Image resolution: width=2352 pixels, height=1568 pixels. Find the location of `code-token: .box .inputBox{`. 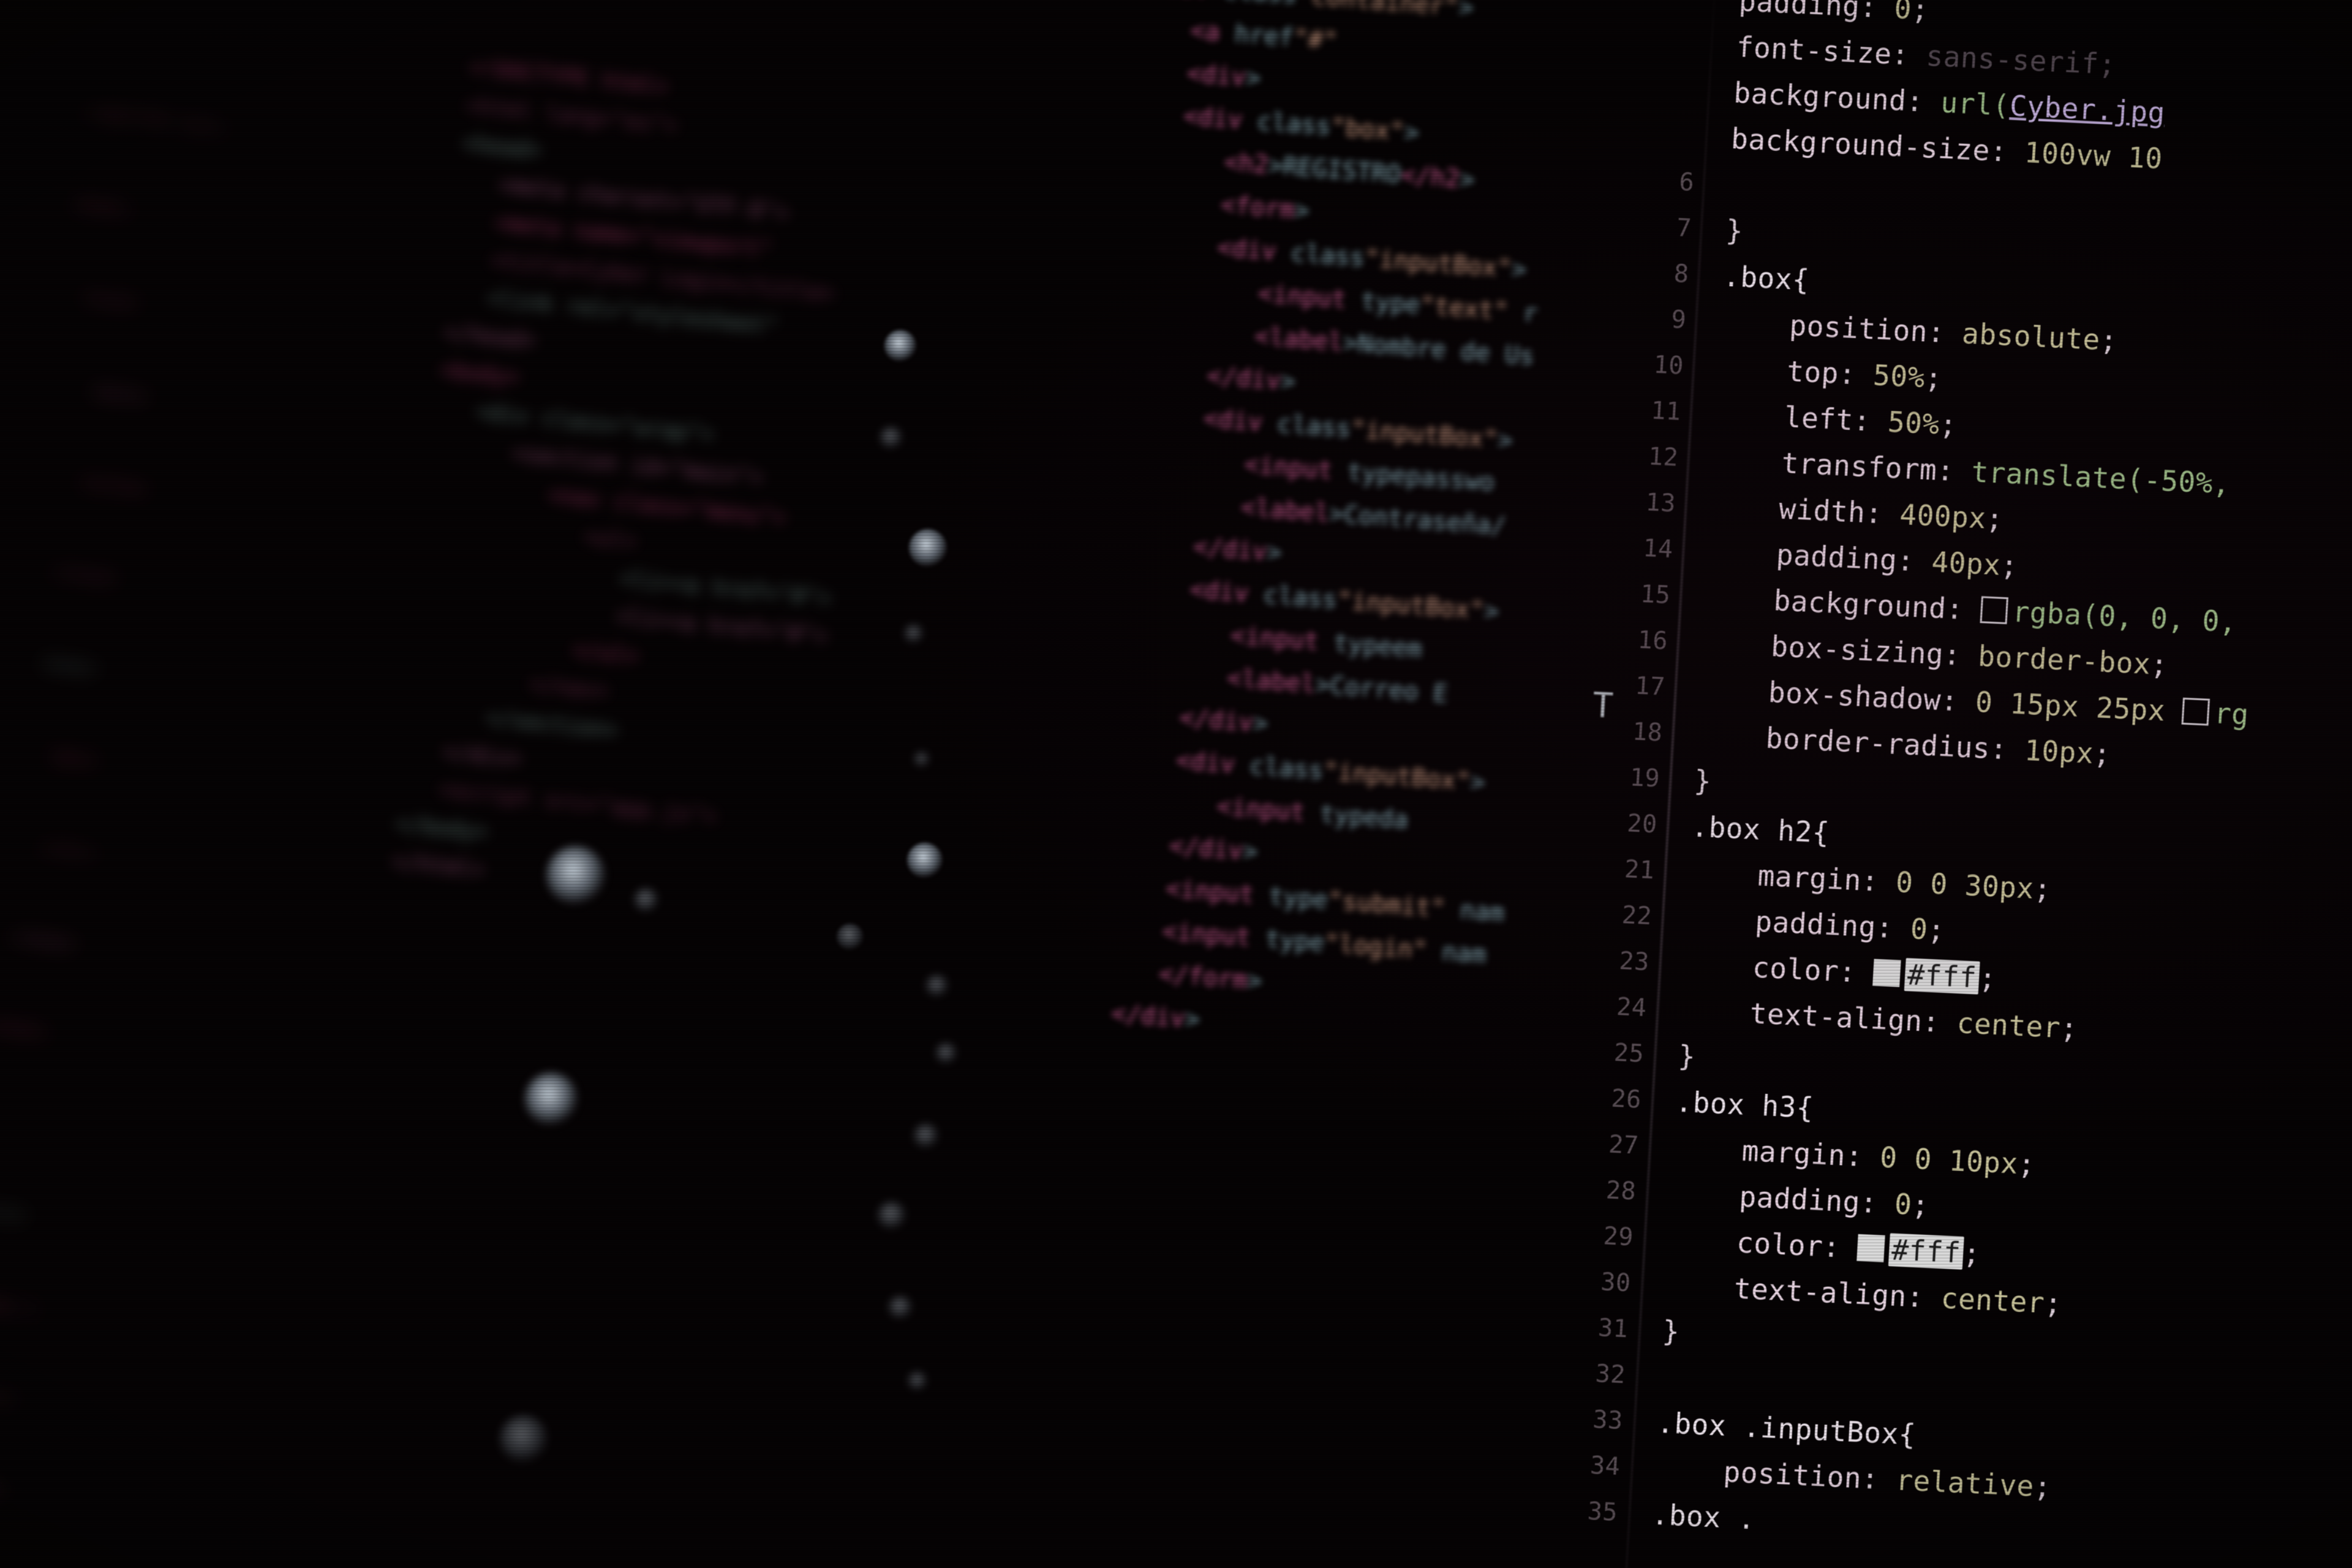

code-token: .box .inputBox{ is located at coordinates (1787, 1429).